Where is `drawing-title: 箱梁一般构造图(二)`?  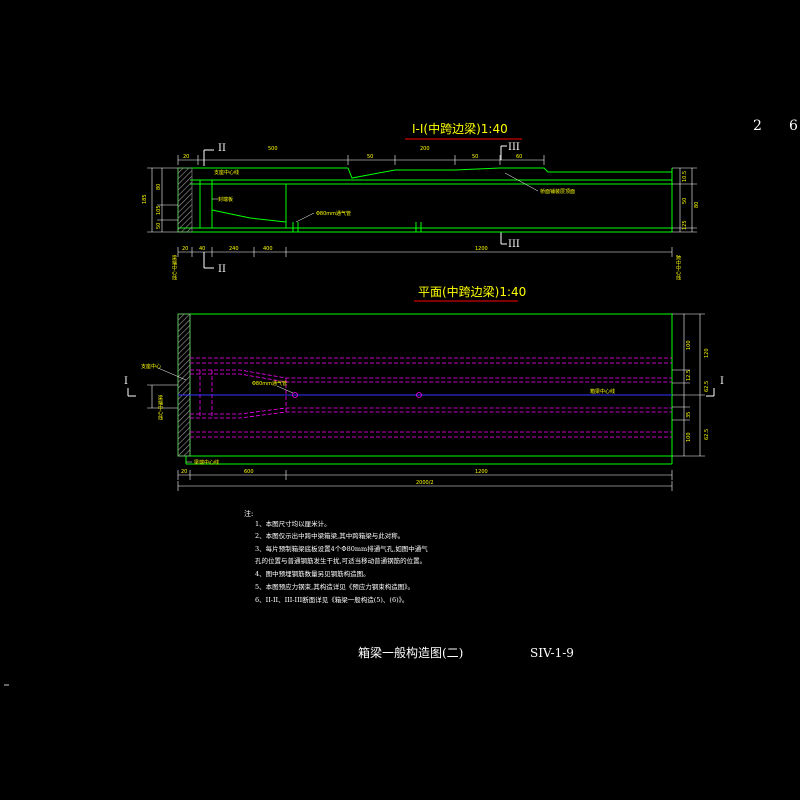
drawing-title: 箱梁一般构造图(二) is located at coordinates (410, 652).